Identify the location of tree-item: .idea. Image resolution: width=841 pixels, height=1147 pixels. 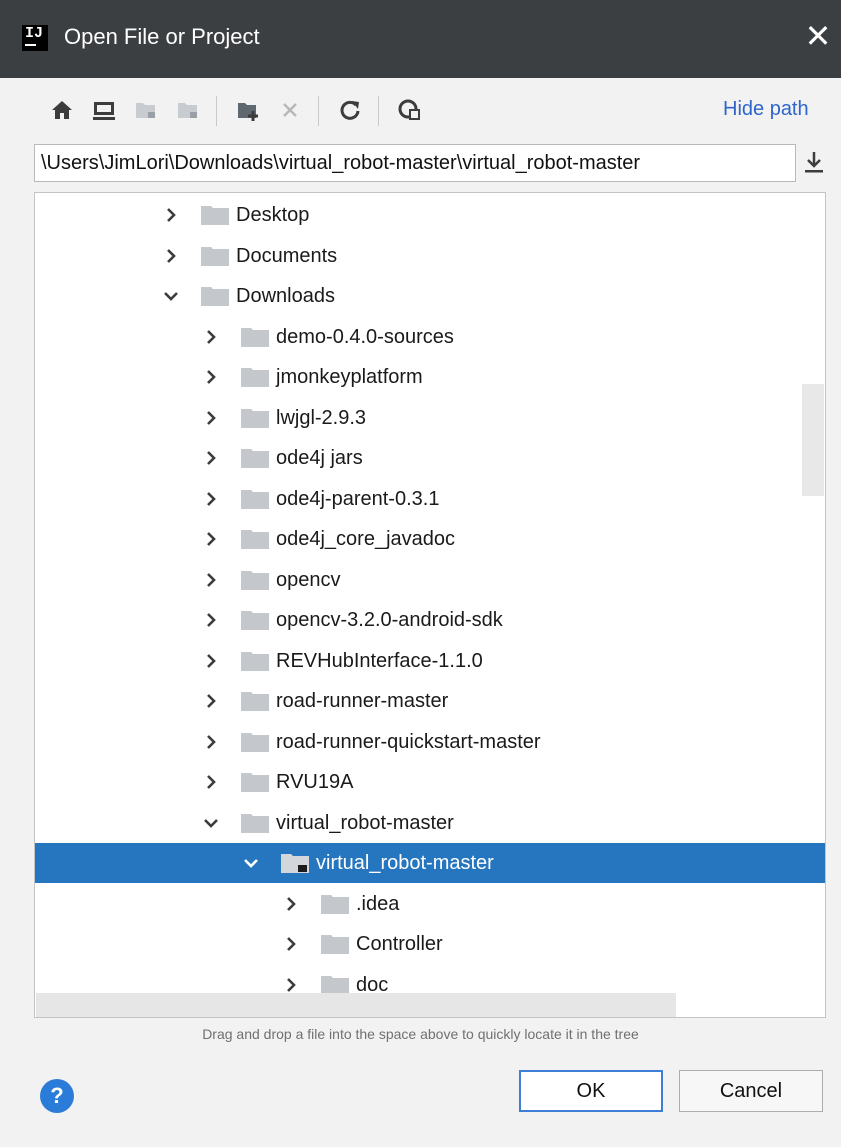
(430, 904).